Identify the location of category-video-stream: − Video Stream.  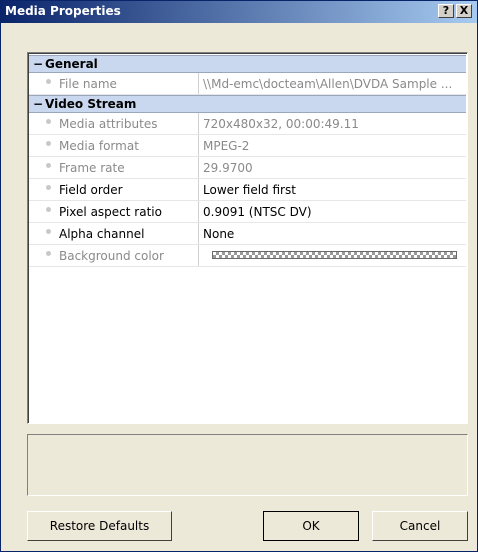
(247, 104).